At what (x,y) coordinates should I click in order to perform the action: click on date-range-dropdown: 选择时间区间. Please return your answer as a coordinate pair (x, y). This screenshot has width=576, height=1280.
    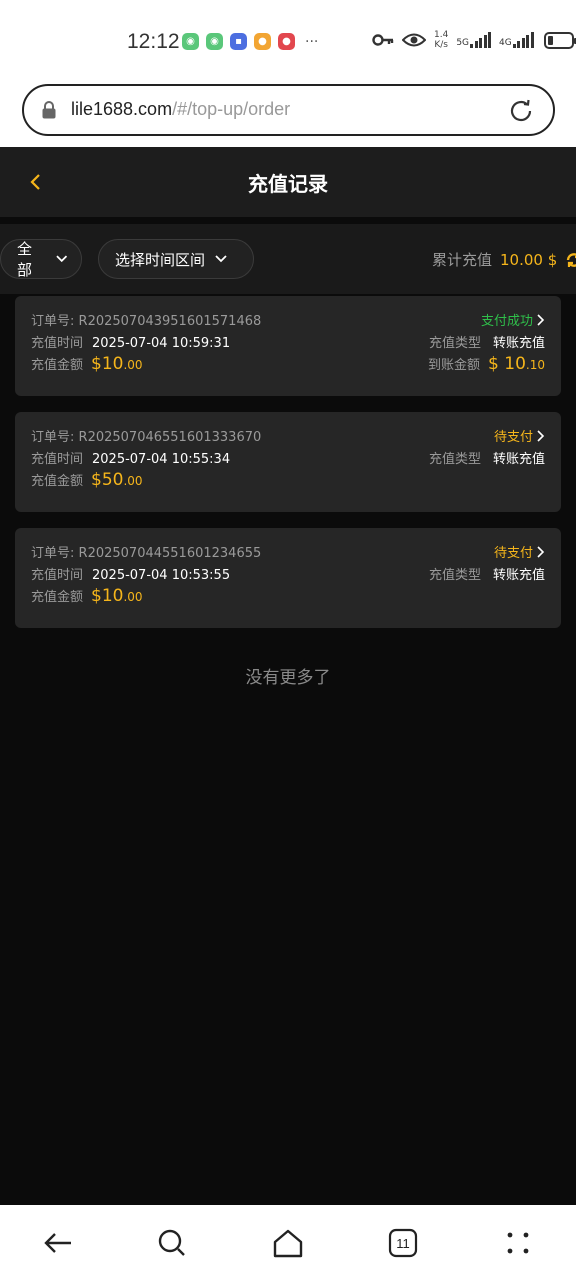
    Looking at the image, I should click on (176, 259).